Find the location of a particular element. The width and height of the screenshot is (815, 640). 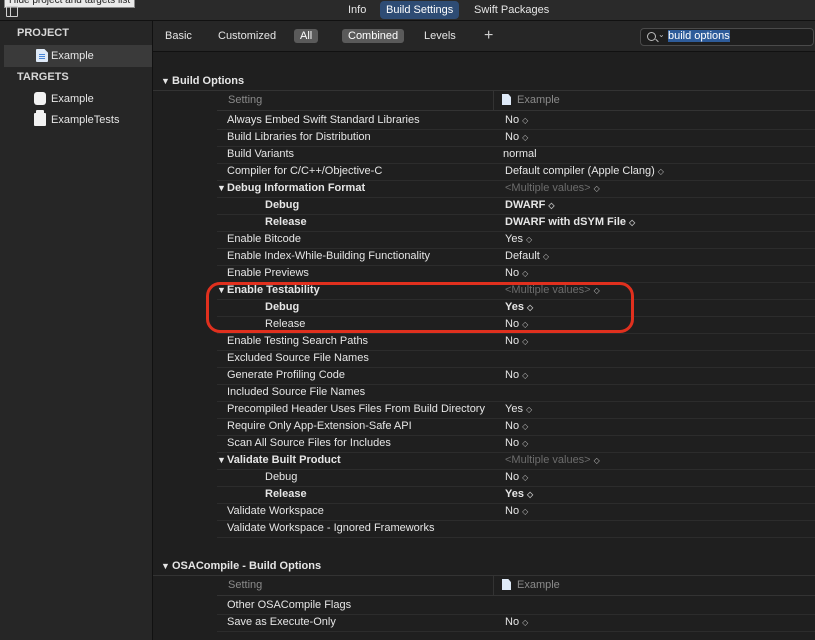

filter-levels: Levels is located at coordinates (440, 36).